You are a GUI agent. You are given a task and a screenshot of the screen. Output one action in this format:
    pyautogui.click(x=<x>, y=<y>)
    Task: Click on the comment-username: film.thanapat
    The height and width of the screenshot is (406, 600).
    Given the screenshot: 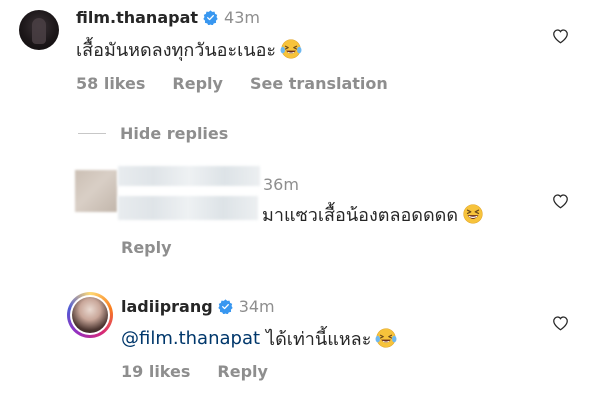 What is the action you would take?
    pyautogui.click(x=137, y=17)
    